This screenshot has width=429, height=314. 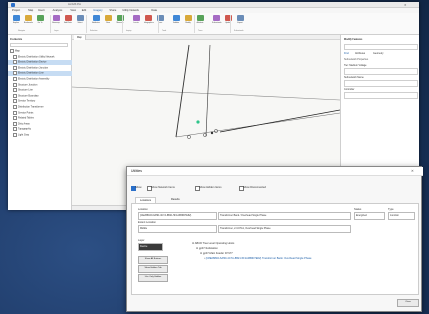 What do you see at coordinates (381, 83) in the screenshot?
I see `subnetwork-input` at bounding box center [381, 83].